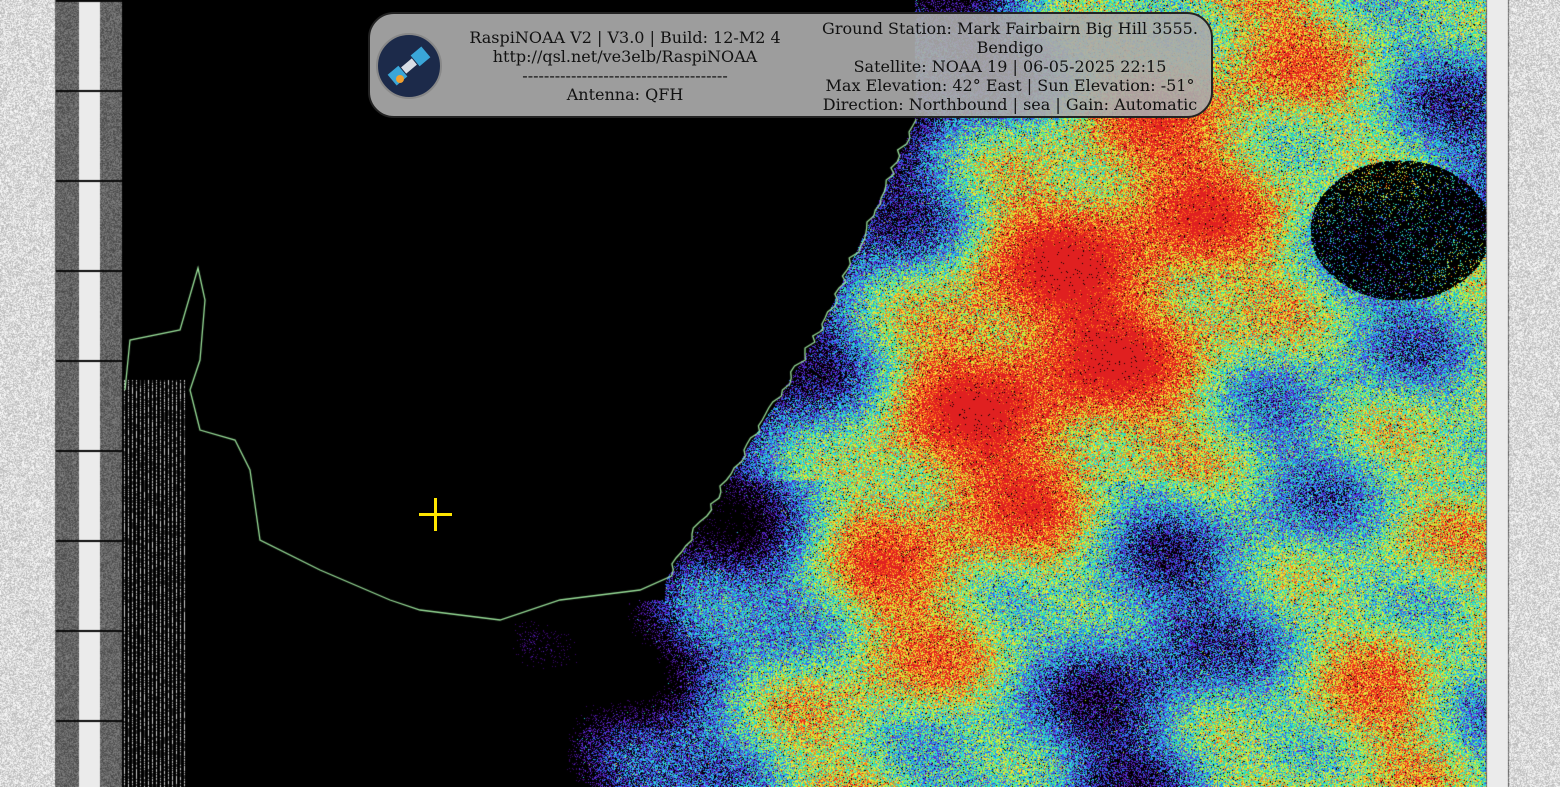  I want to click on antenna-info: Antenna: QFH, so click(625, 94).